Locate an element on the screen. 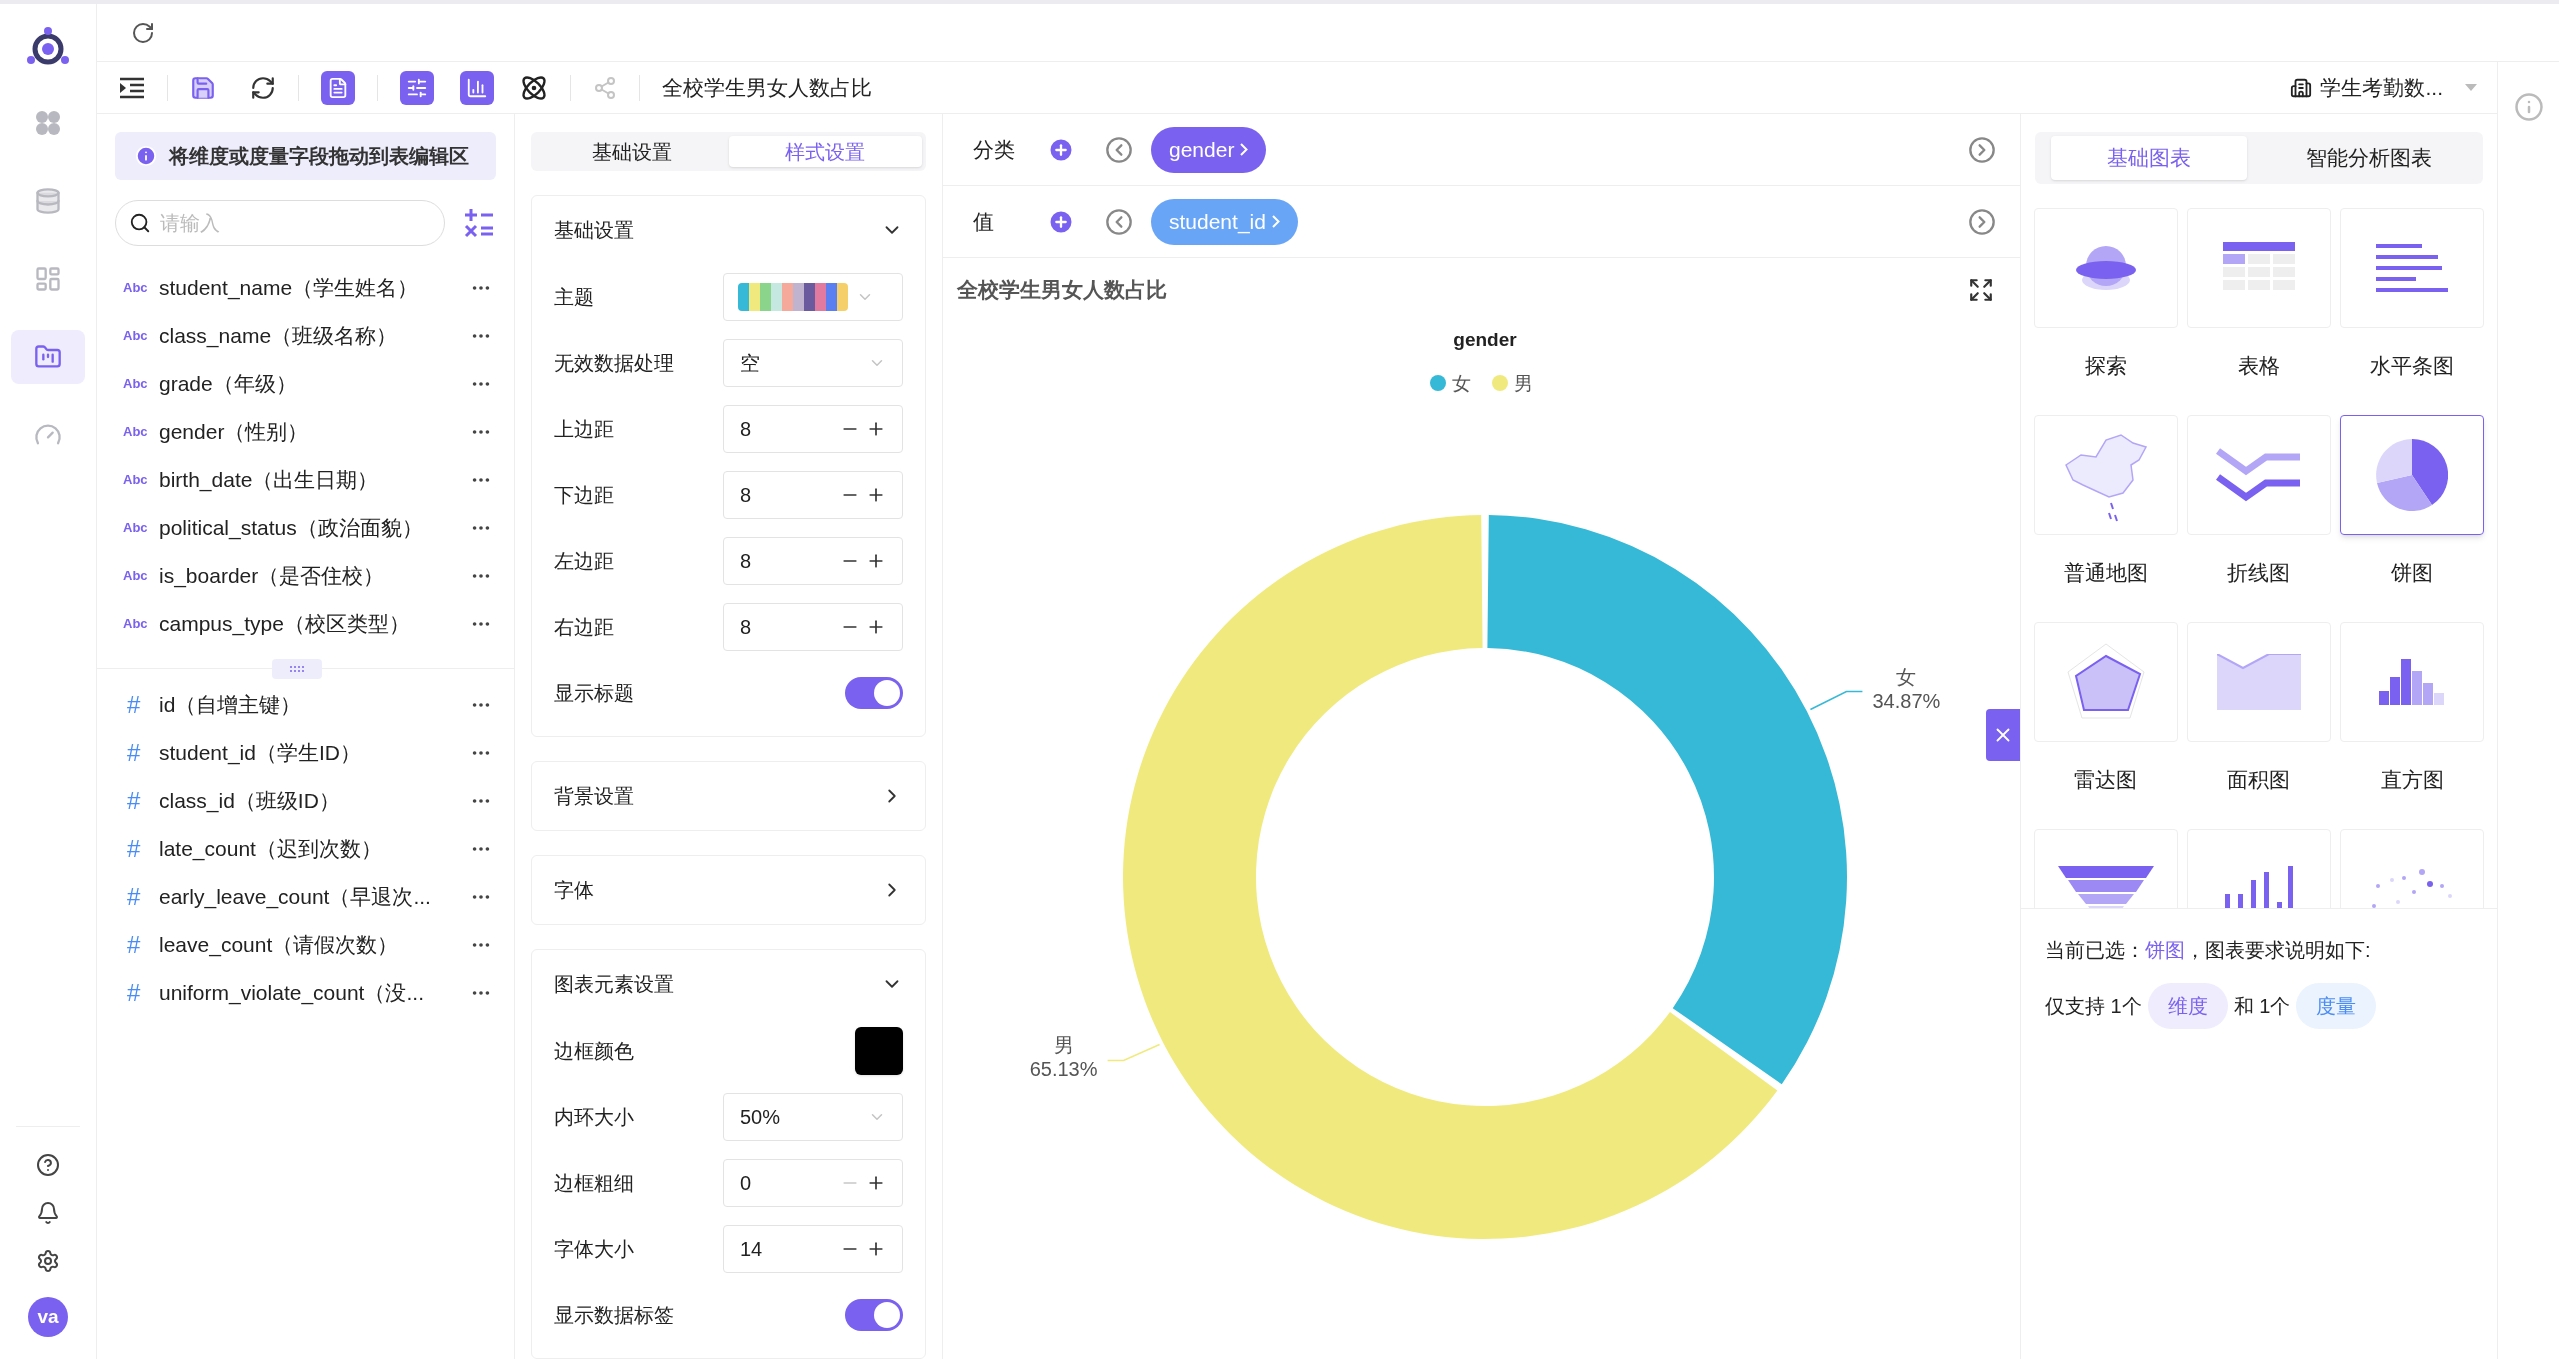 The image size is (2559, 1359). dimension-field: Abc gender（性别） is located at coordinates (305, 432).